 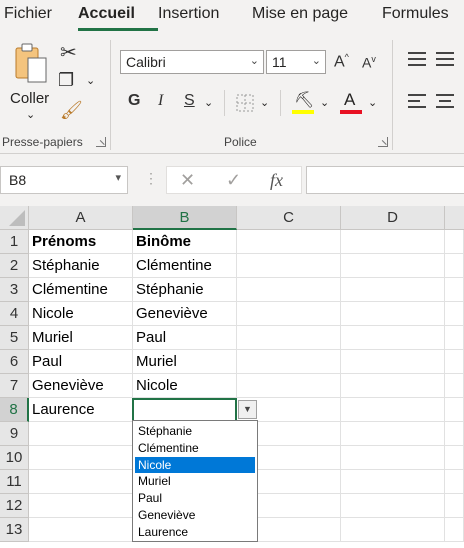 What do you see at coordinates (14, 314) in the screenshot?
I see `row-header-4: 4` at bounding box center [14, 314].